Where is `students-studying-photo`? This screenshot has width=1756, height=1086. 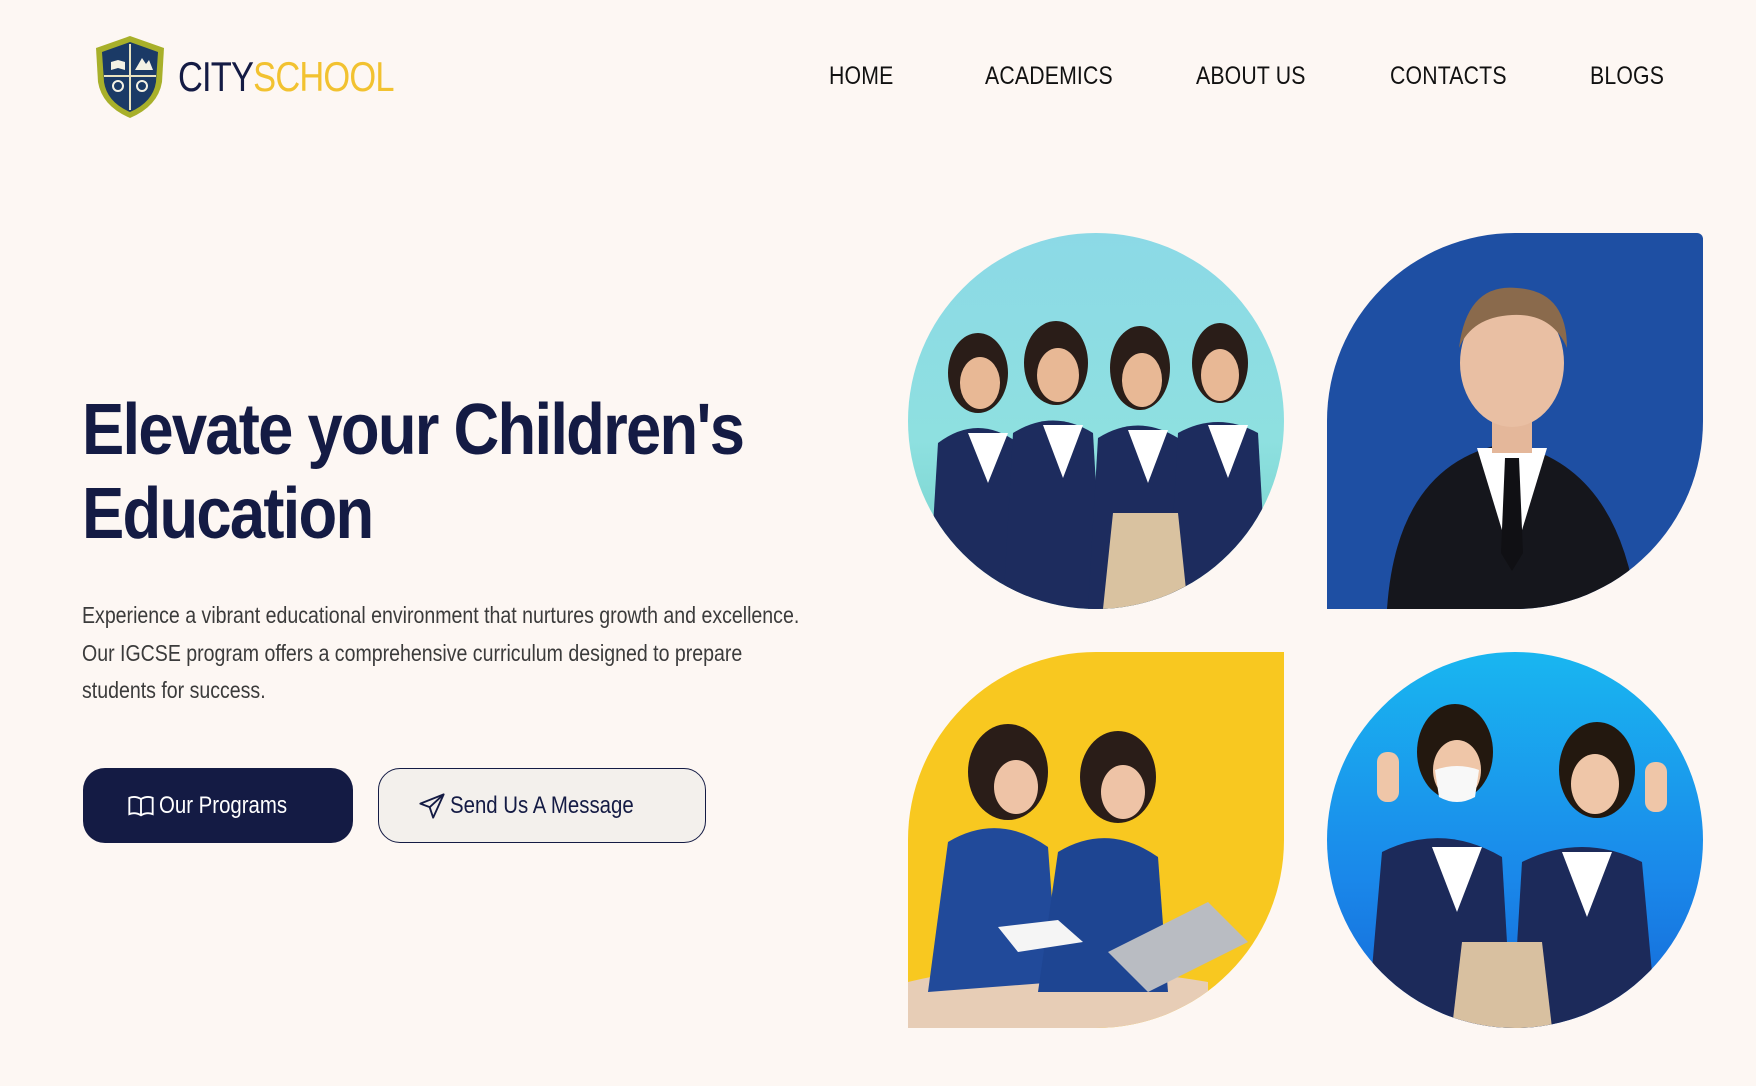 students-studying-photo is located at coordinates (1096, 840).